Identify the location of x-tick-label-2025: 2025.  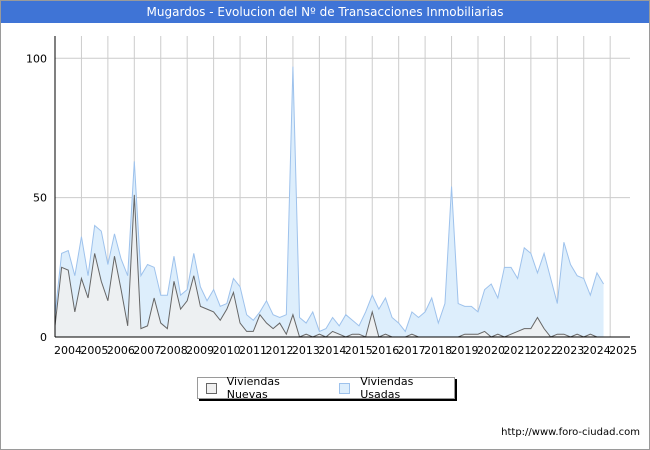
(623, 350).